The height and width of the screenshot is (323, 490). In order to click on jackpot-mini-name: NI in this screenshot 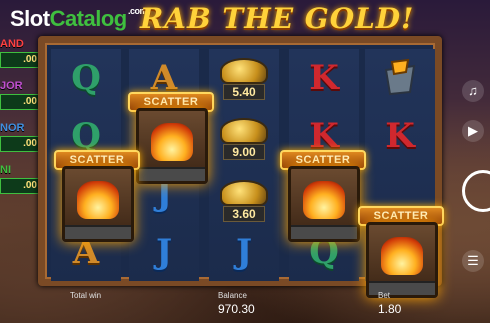, I will do `click(5, 170)`.